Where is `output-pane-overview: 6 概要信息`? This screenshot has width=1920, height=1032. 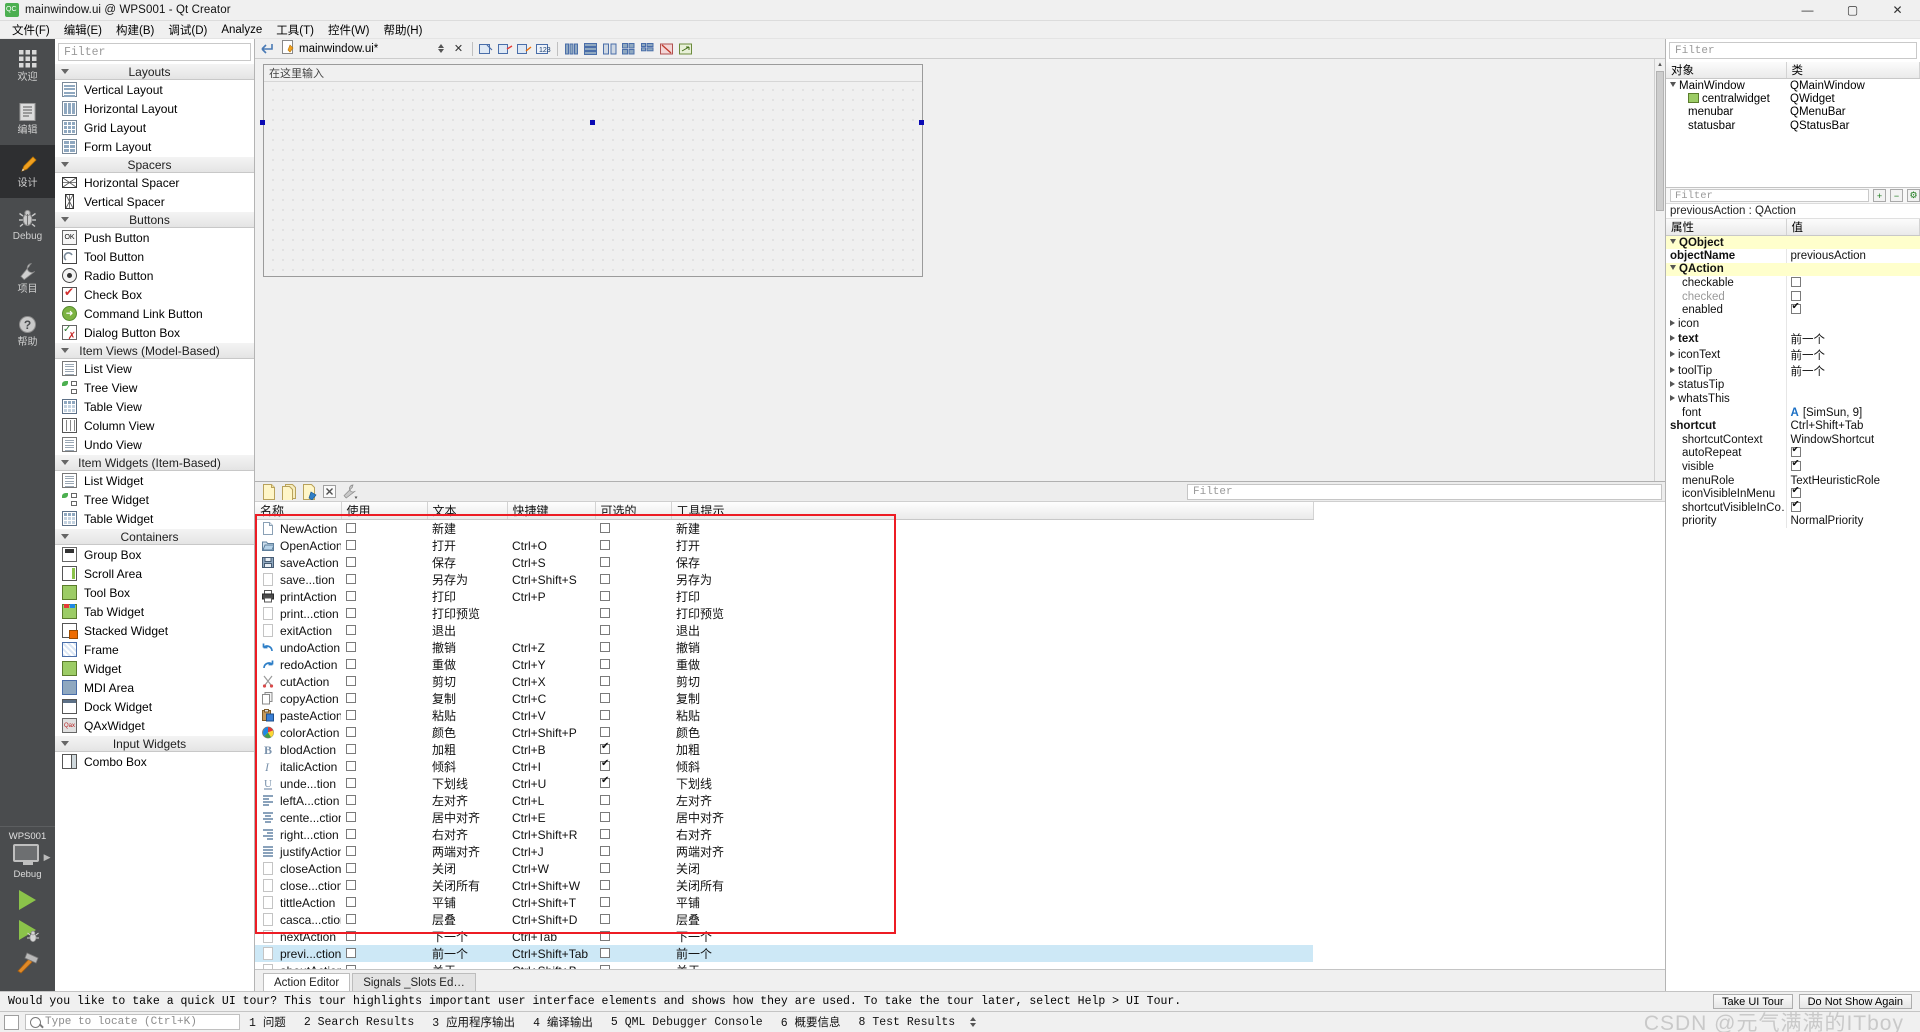
output-pane-overview: 6 概要信息 is located at coordinates (811, 1022).